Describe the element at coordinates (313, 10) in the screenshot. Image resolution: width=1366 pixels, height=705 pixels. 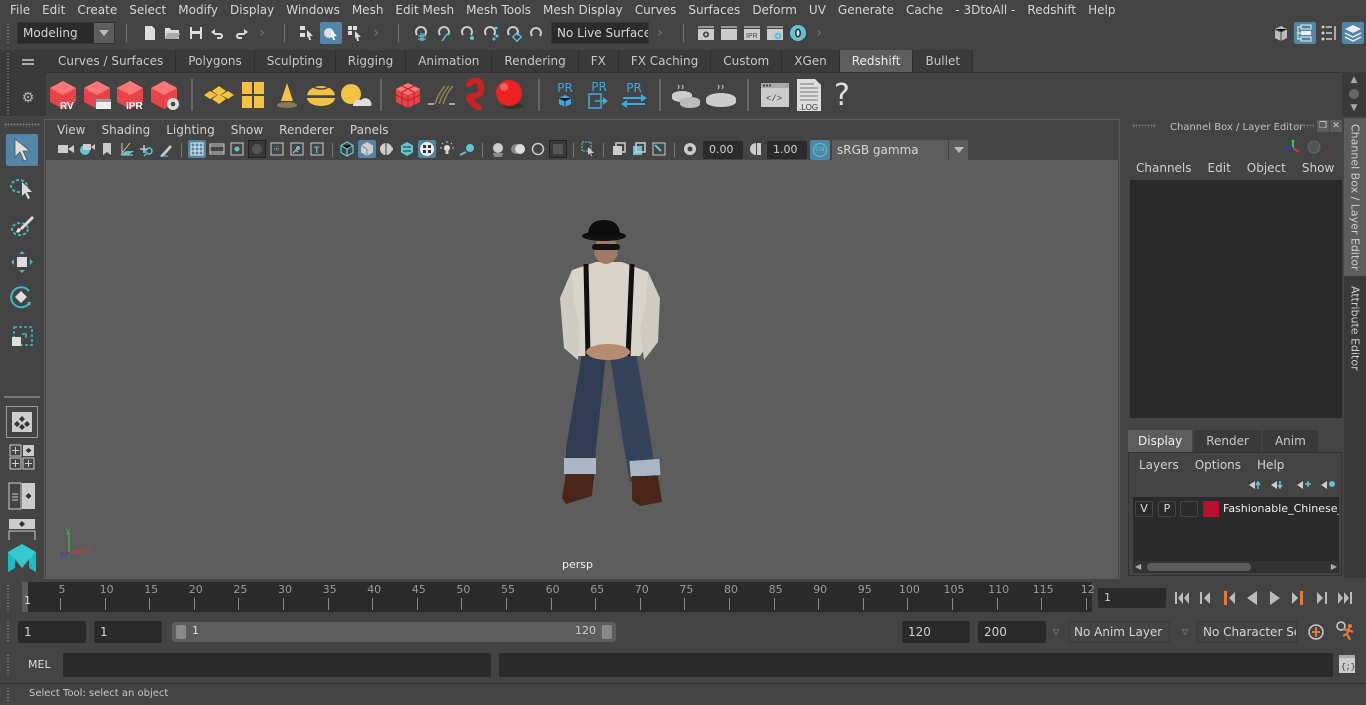
I see `menu-windows: Windows` at that location.